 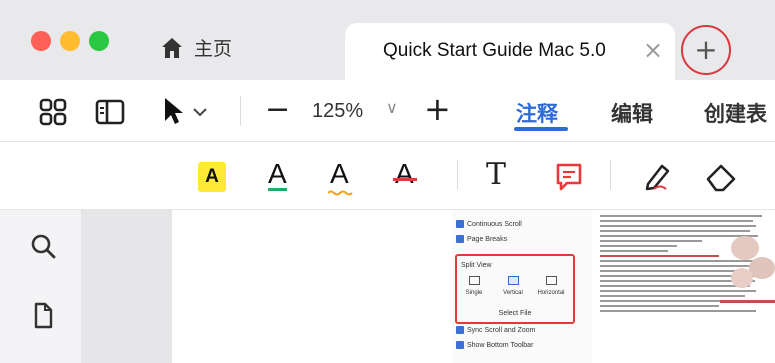 I want to click on tab-create-form: 创建表, so click(x=735, y=113).